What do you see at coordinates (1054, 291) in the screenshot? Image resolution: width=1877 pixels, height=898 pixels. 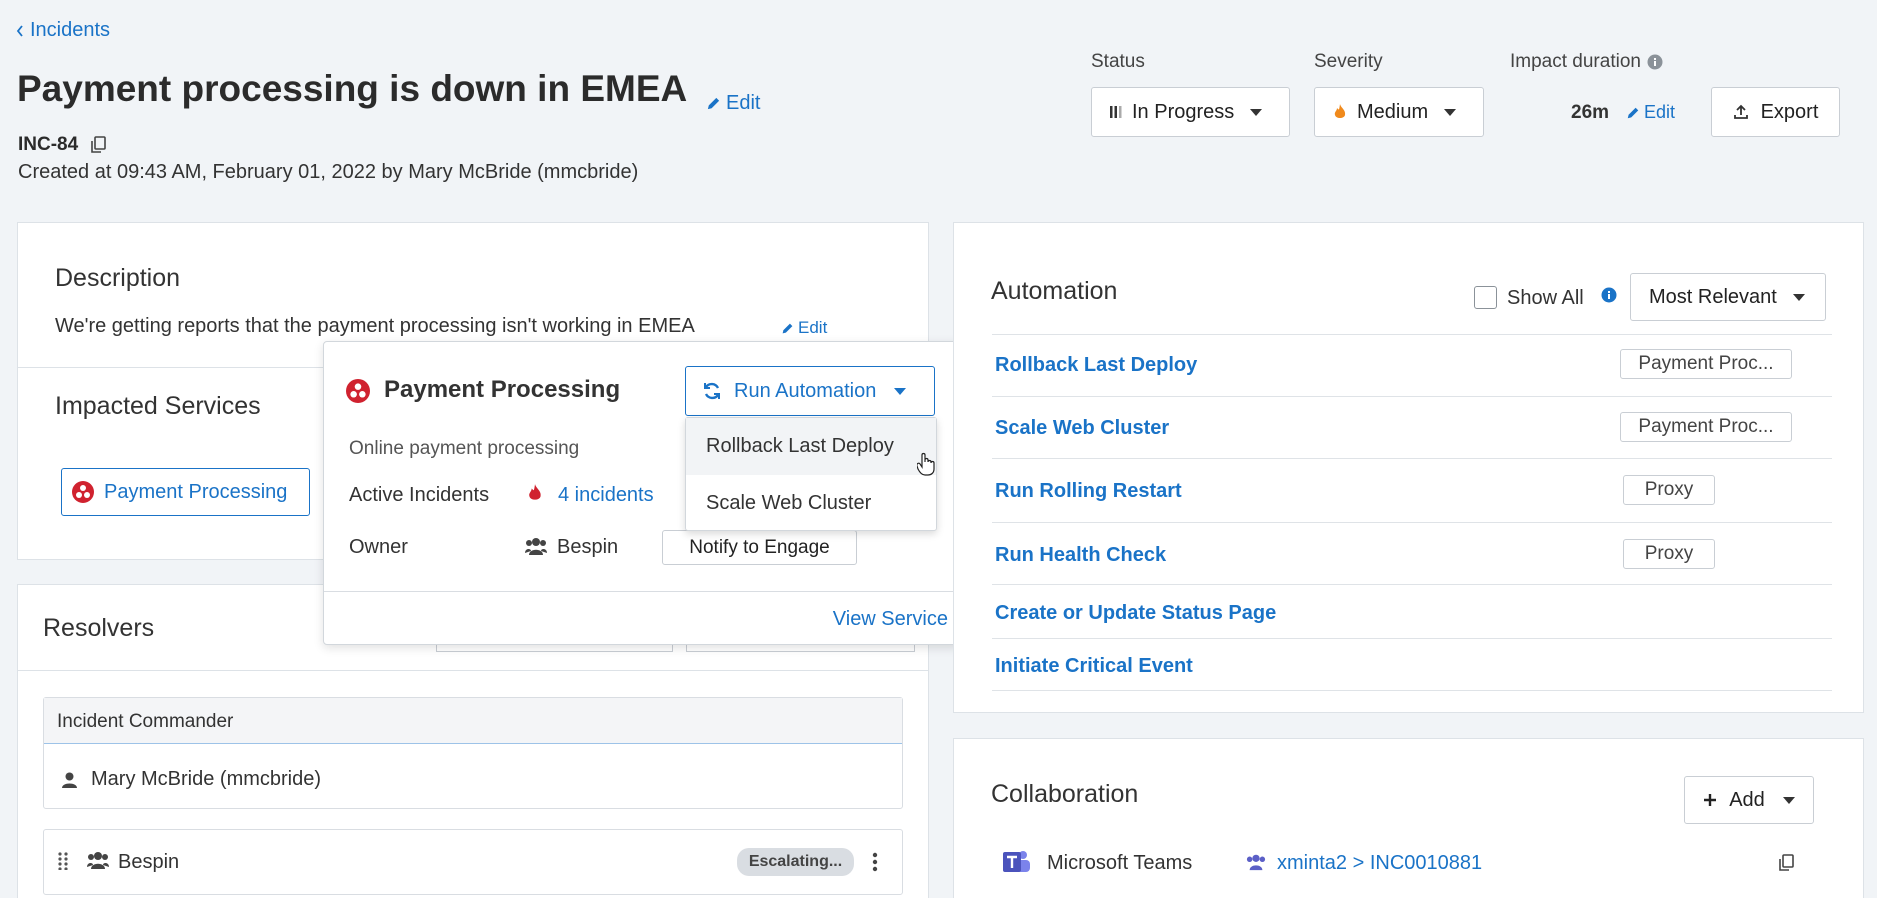 I see `automation-title: Automation` at bounding box center [1054, 291].